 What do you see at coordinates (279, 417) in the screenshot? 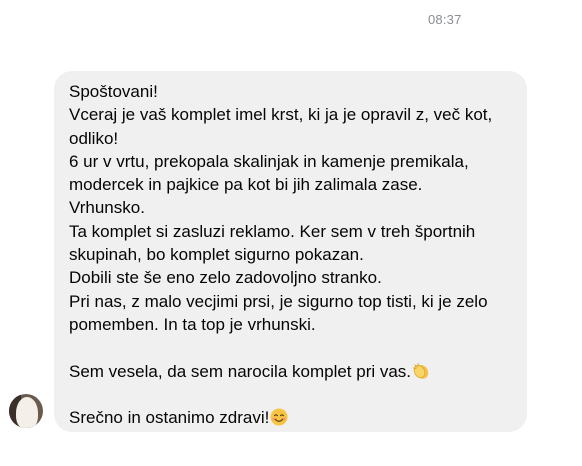
I see `smiling-face-icon` at bounding box center [279, 417].